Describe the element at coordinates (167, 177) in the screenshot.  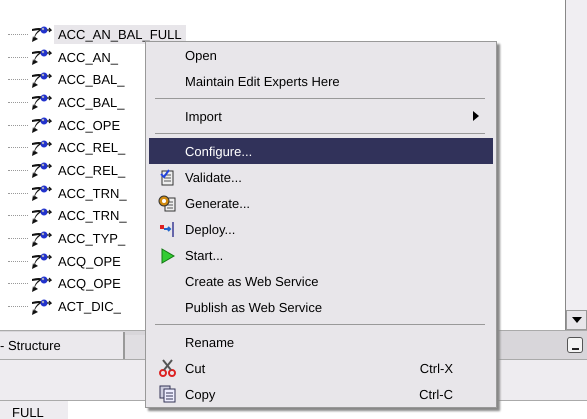
I see `checklist-icon` at that location.